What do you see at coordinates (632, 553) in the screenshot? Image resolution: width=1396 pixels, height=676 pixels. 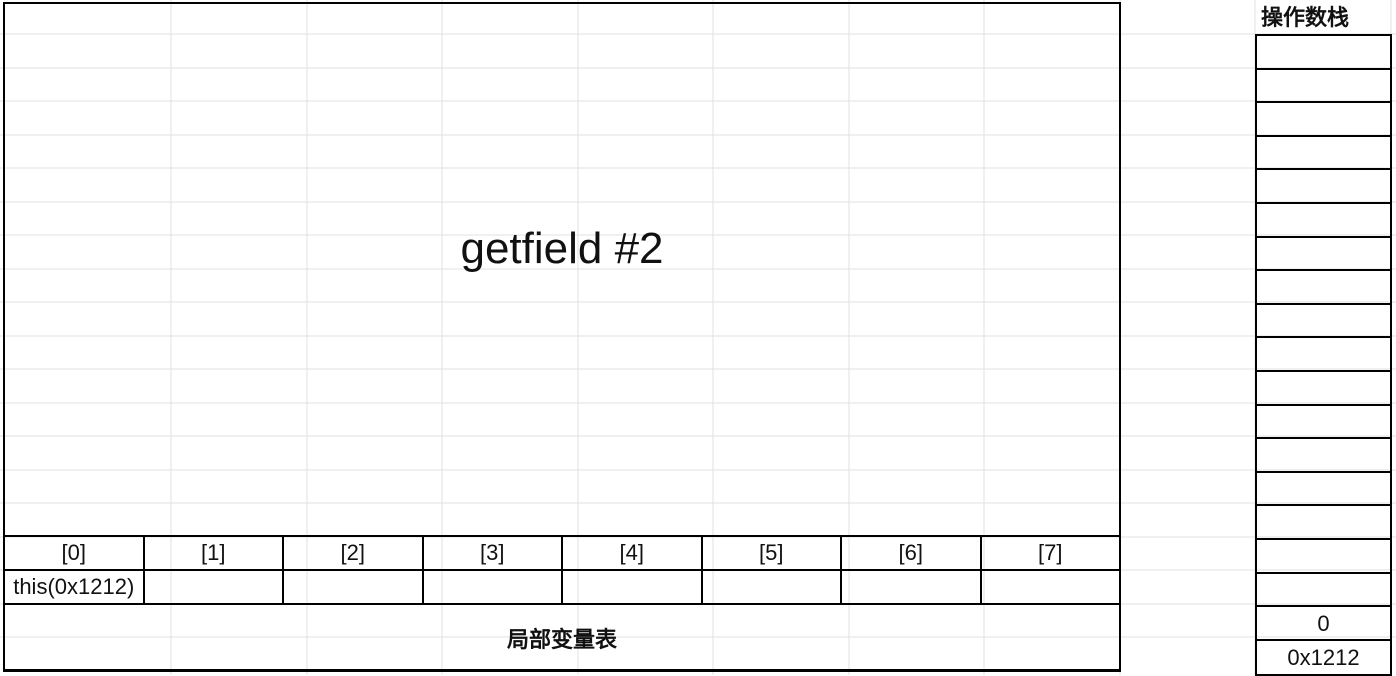 I see `local-variable-index: [4]` at bounding box center [632, 553].